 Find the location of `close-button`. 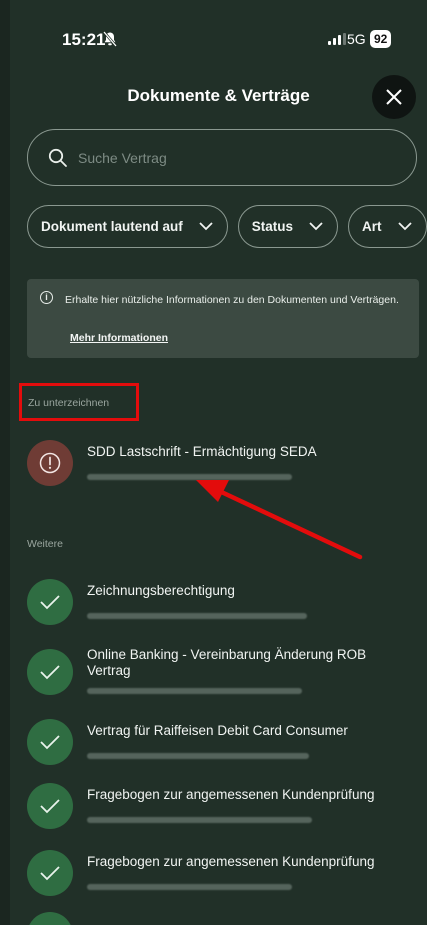

close-button is located at coordinates (394, 97).